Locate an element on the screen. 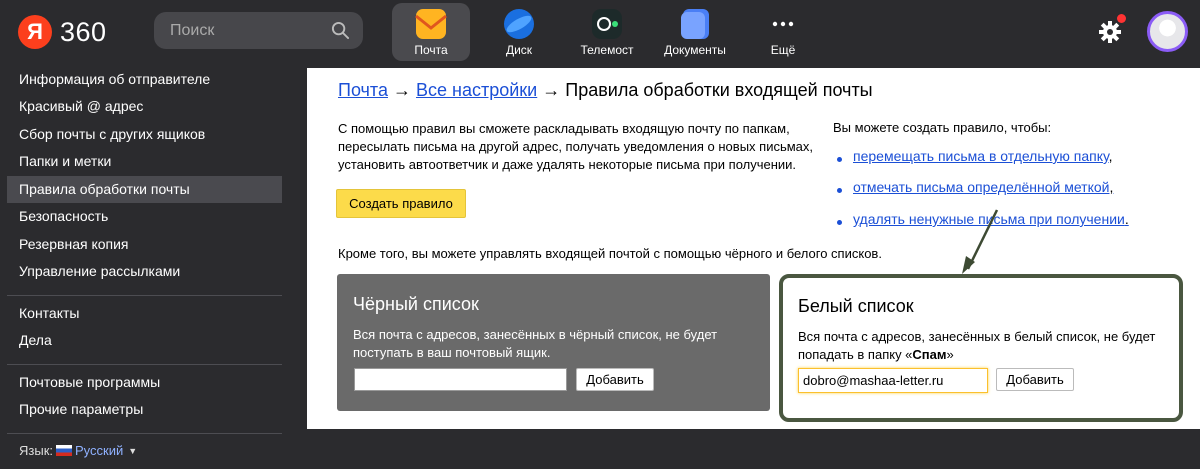 Image resolution: width=1200 pixels, height=469 pixels. breadcrumb-mail-link: Почта is located at coordinates (363, 90).